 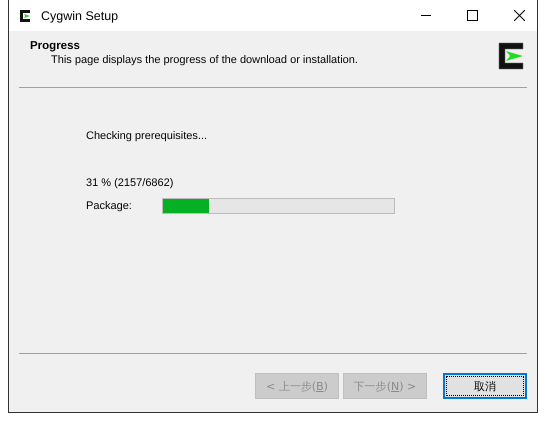 What do you see at coordinates (130, 183) in the screenshot?
I see `progress-count: 31 % (2157/6862)` at bounding box center [130, 183].